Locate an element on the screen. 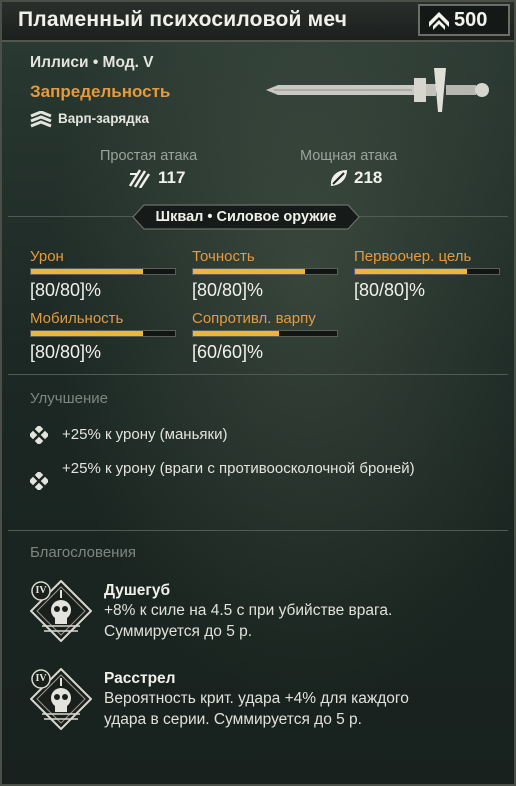 This screenshot has height=786, width=516. item-perk-label: Варп-зарядка is located at coordinates (103, 118).